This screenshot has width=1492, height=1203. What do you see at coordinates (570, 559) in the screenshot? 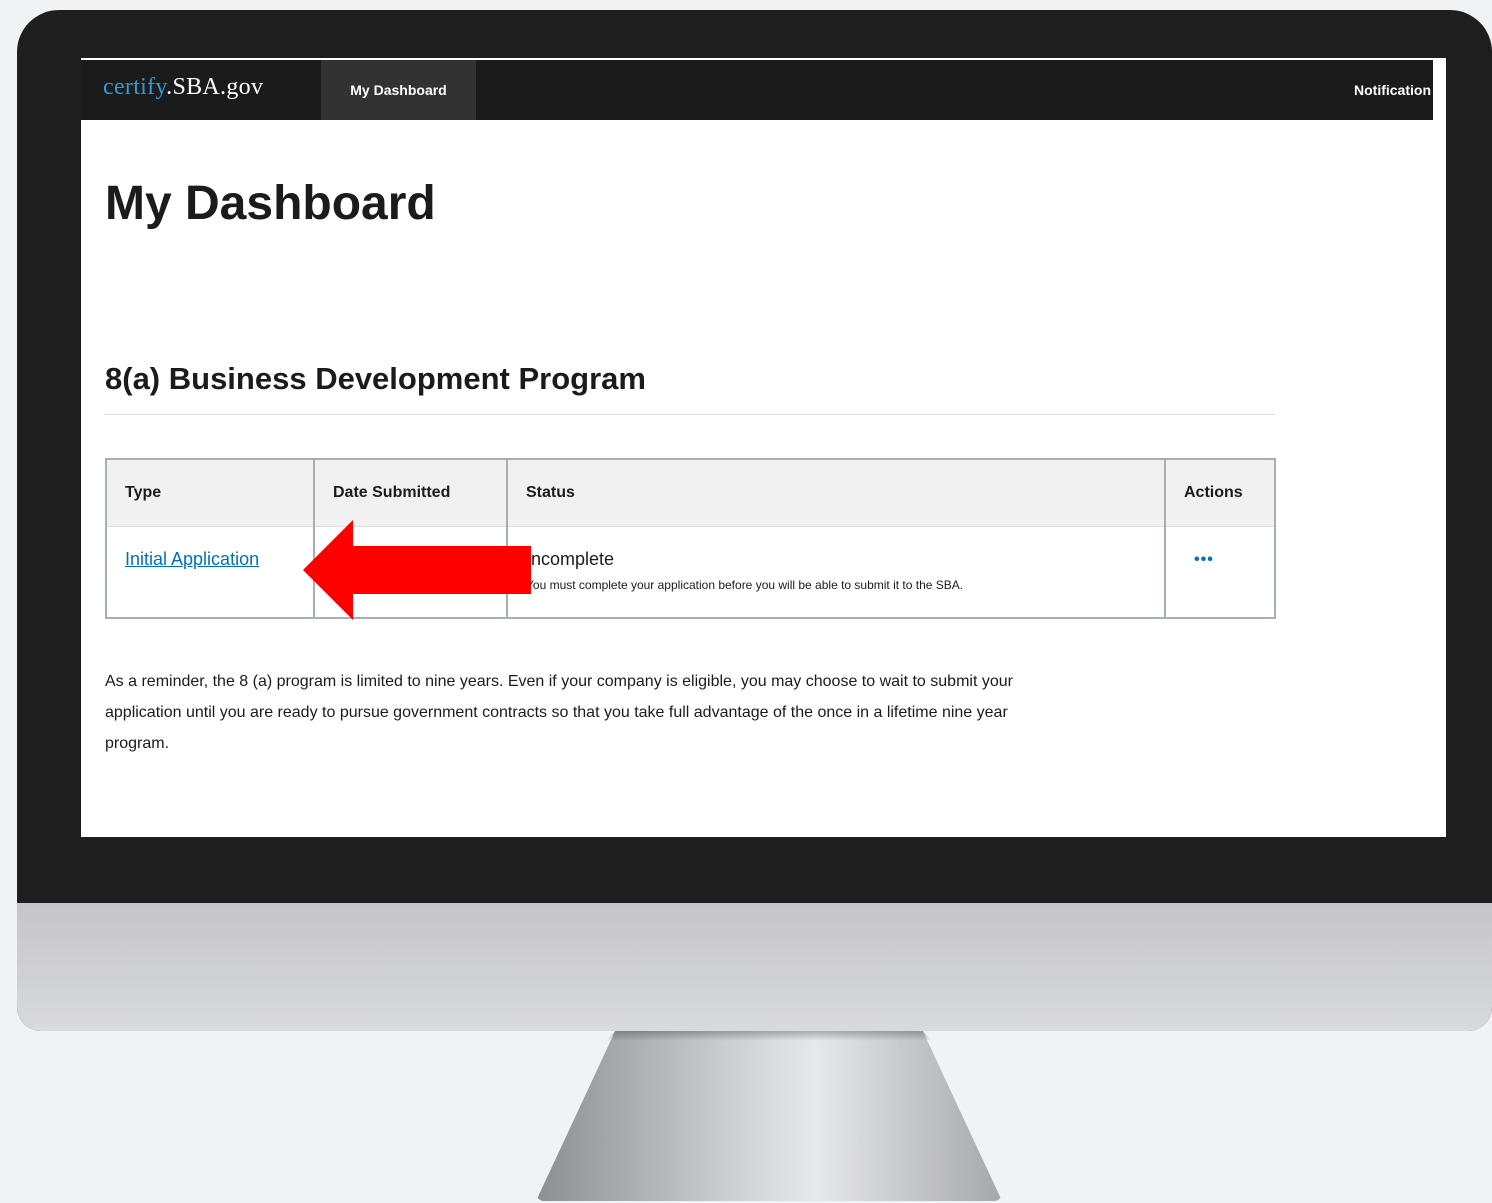
I see `status-text: Incomplete` at bounding box center [570, 559].